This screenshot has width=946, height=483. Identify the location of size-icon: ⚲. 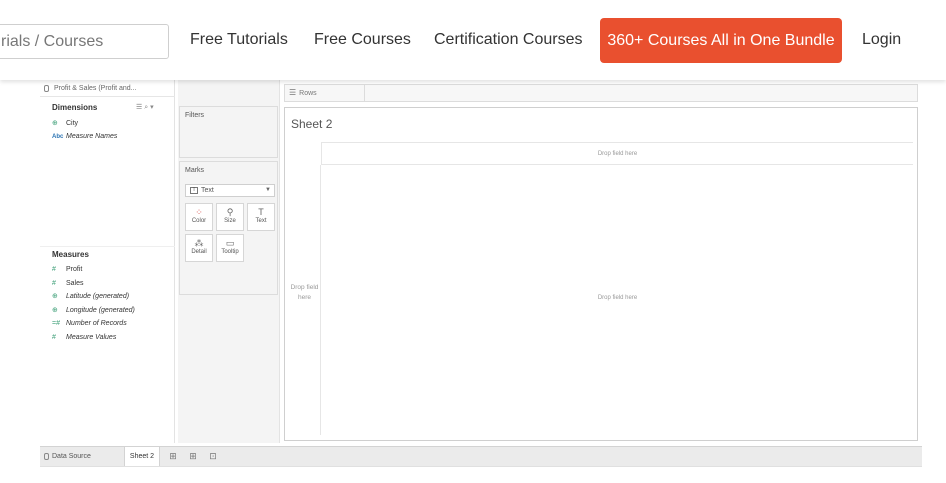
(230, 212).